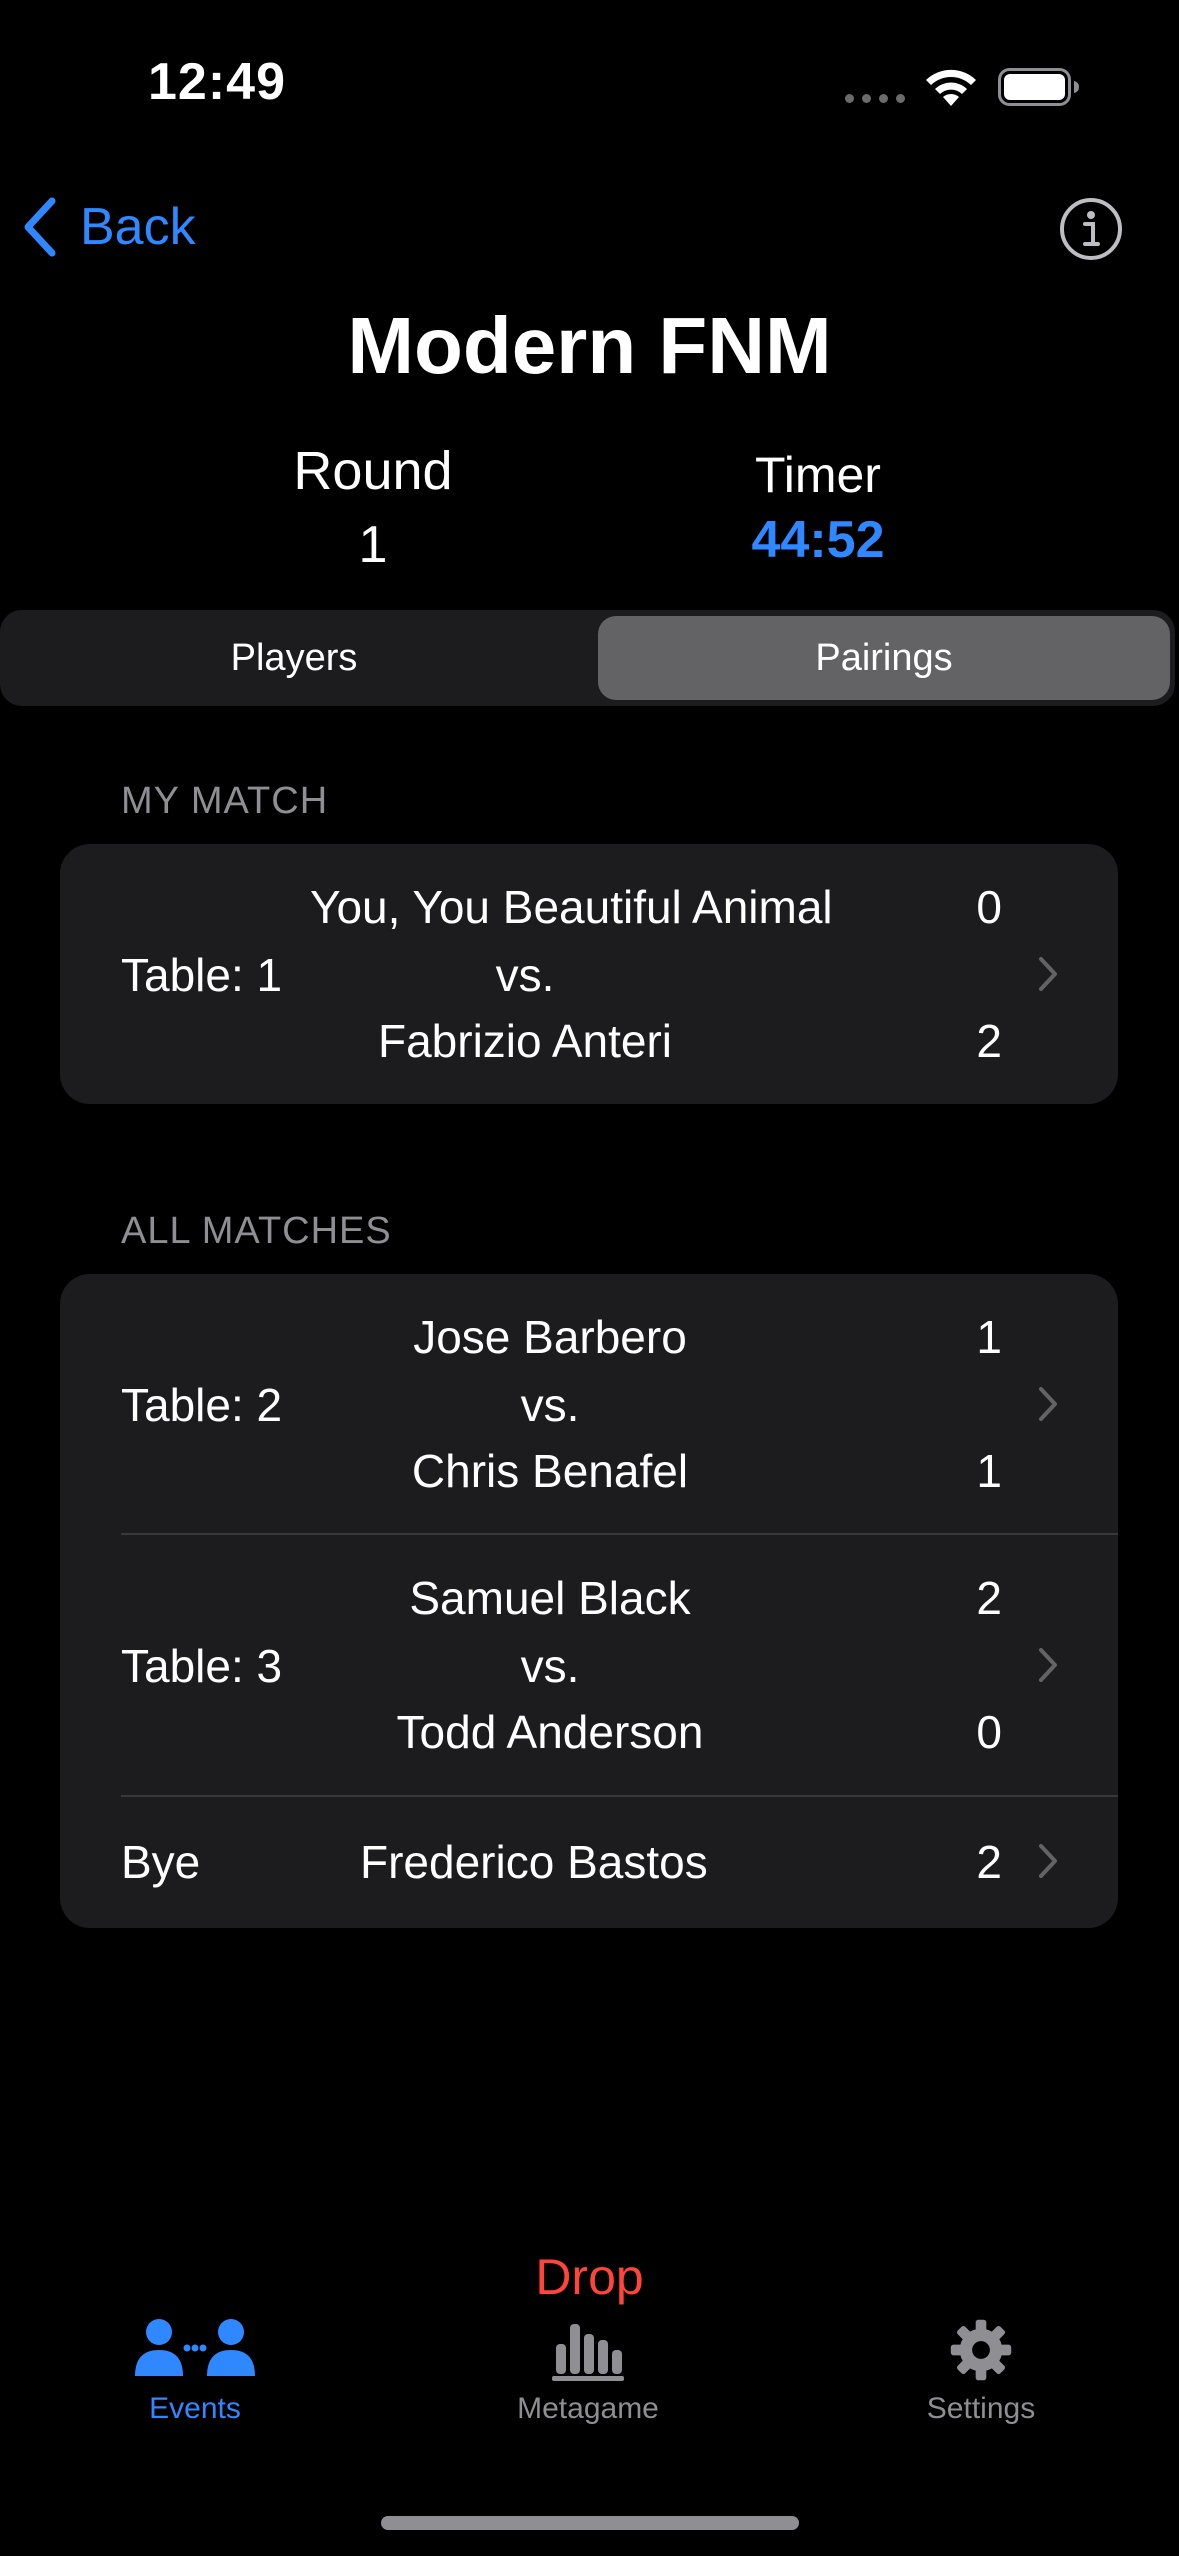  I want to click on tab-settings-label: Settings, so click(981, 2408).